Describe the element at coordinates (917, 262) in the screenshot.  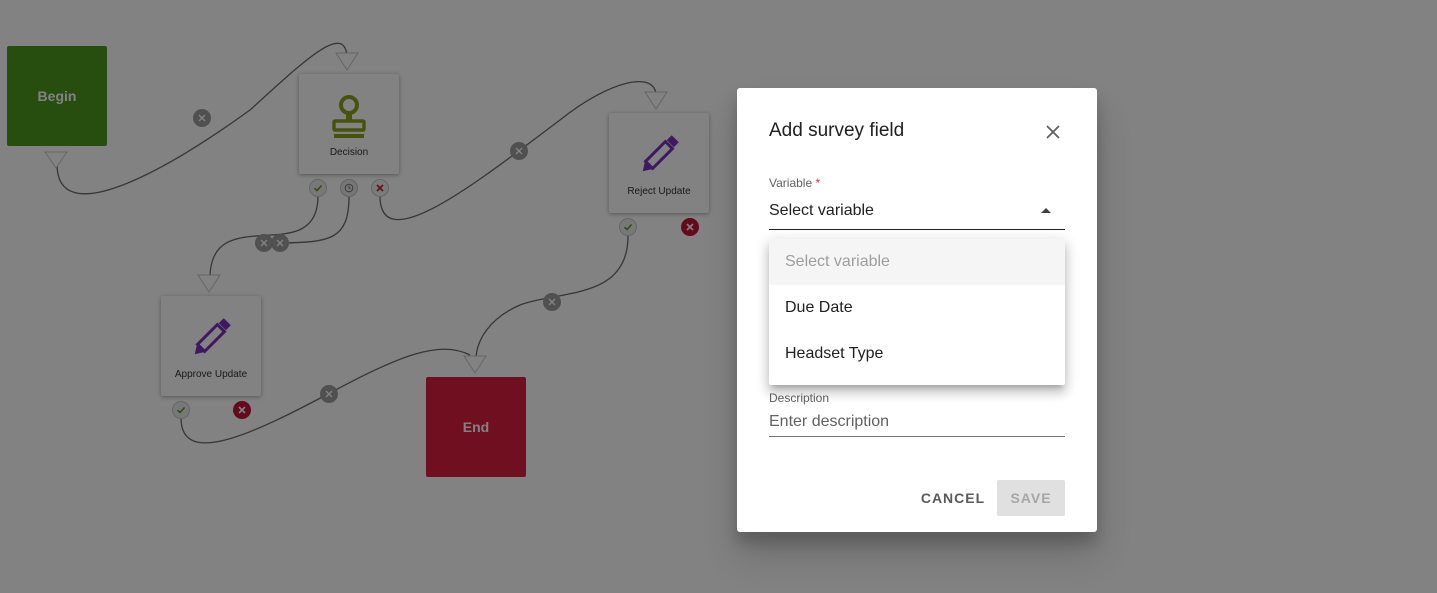
I see `menu-item-placeholder: Select variable` at that location.